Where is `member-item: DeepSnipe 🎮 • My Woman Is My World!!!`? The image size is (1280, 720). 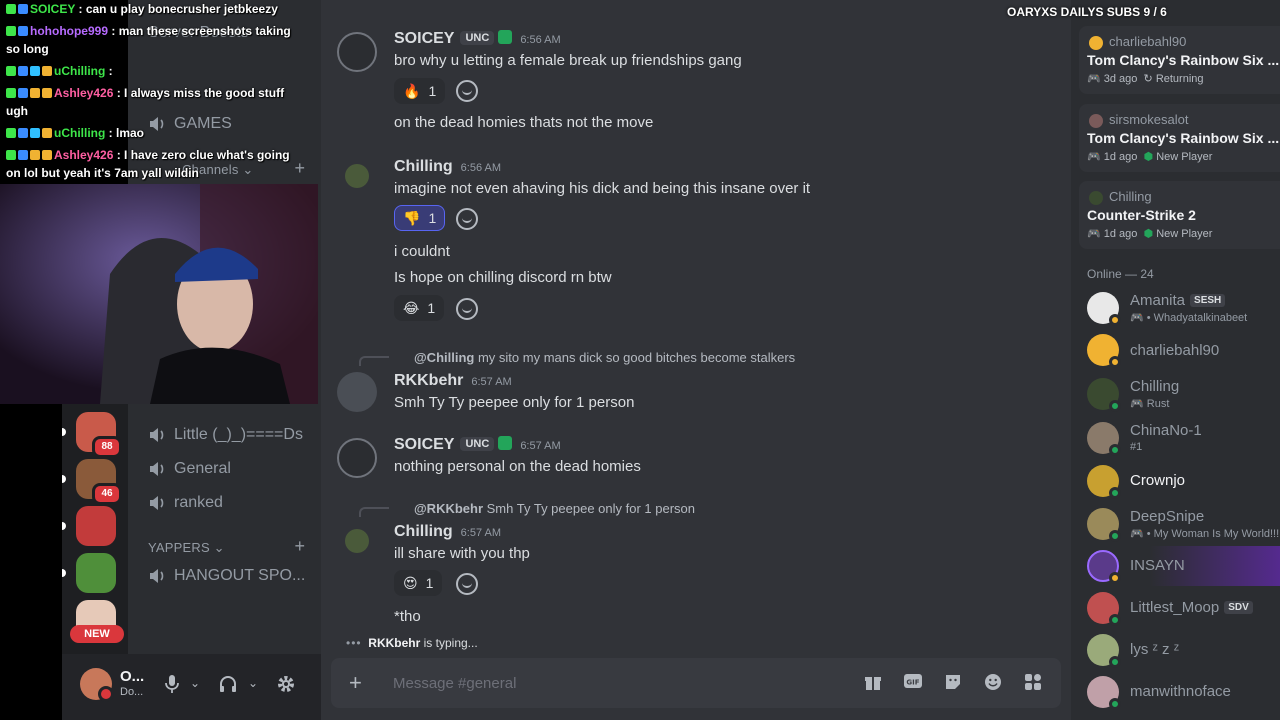
member-item: DeepSnipe 🎮 • My Woman Is My World!!! is located at coordinates (1183, 524).